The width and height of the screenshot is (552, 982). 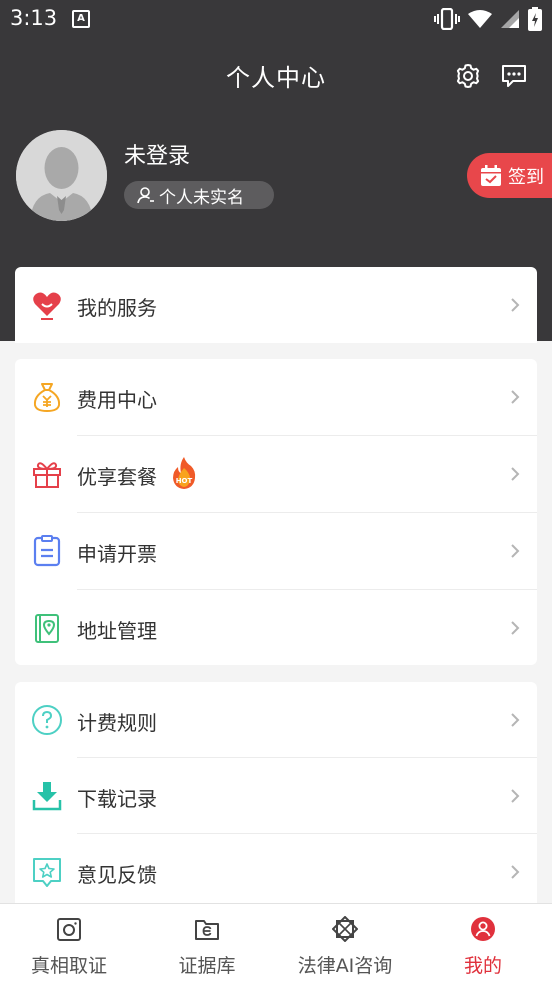 I want to click on user-verify-icon, so click(x=145, y=195).